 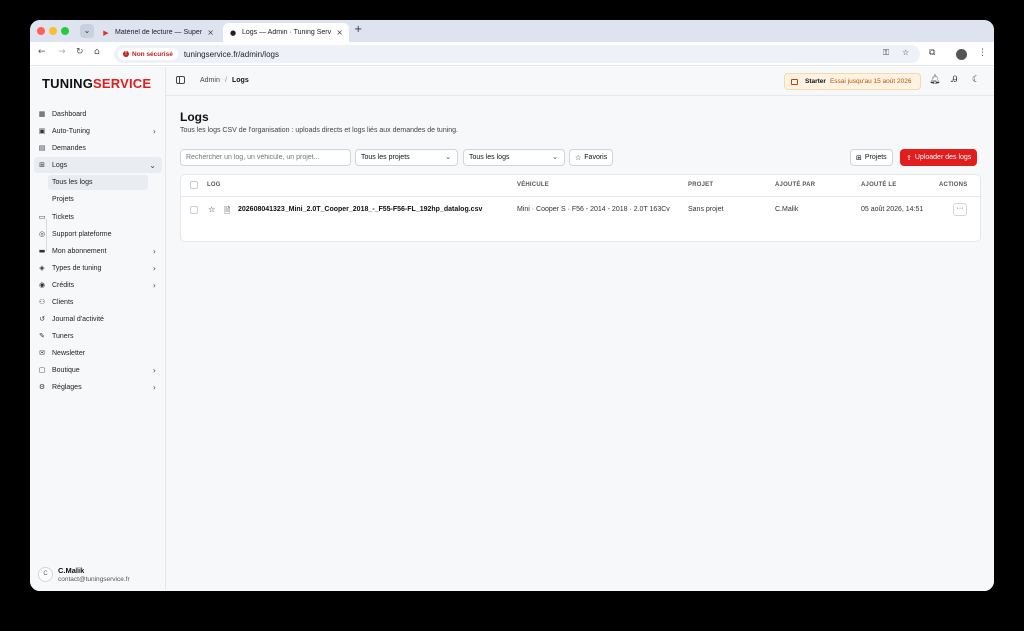 I want to click on extensions-icon: ⧉, so click(x=932, y=53).